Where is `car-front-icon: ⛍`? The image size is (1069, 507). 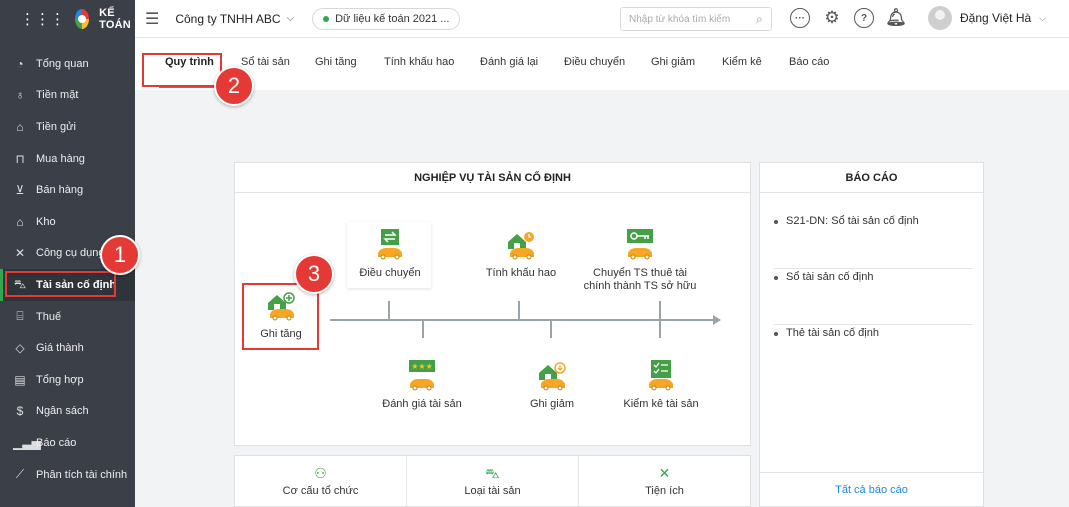
car-front-icon: ⛍ is located at coordinates (492, 472).